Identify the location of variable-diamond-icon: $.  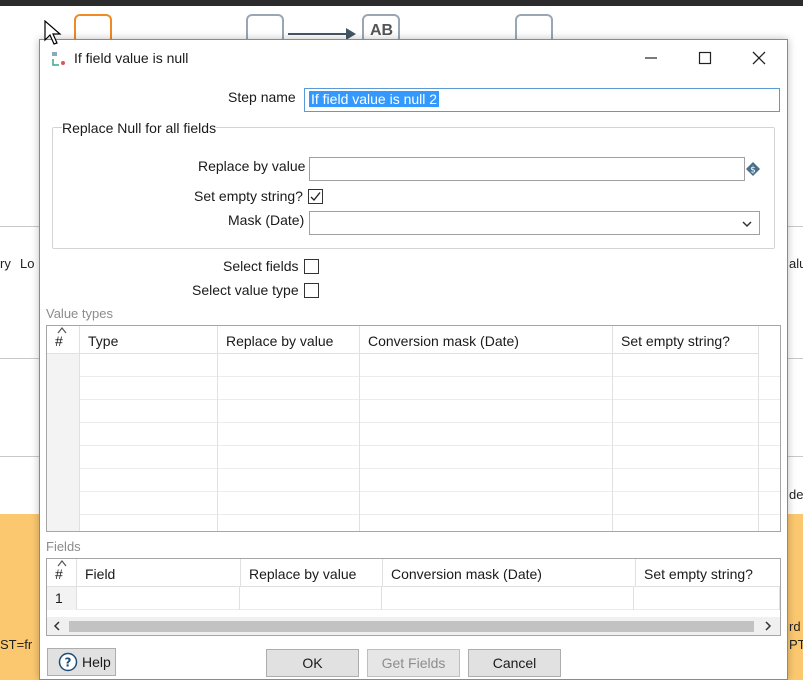
(753, 169).